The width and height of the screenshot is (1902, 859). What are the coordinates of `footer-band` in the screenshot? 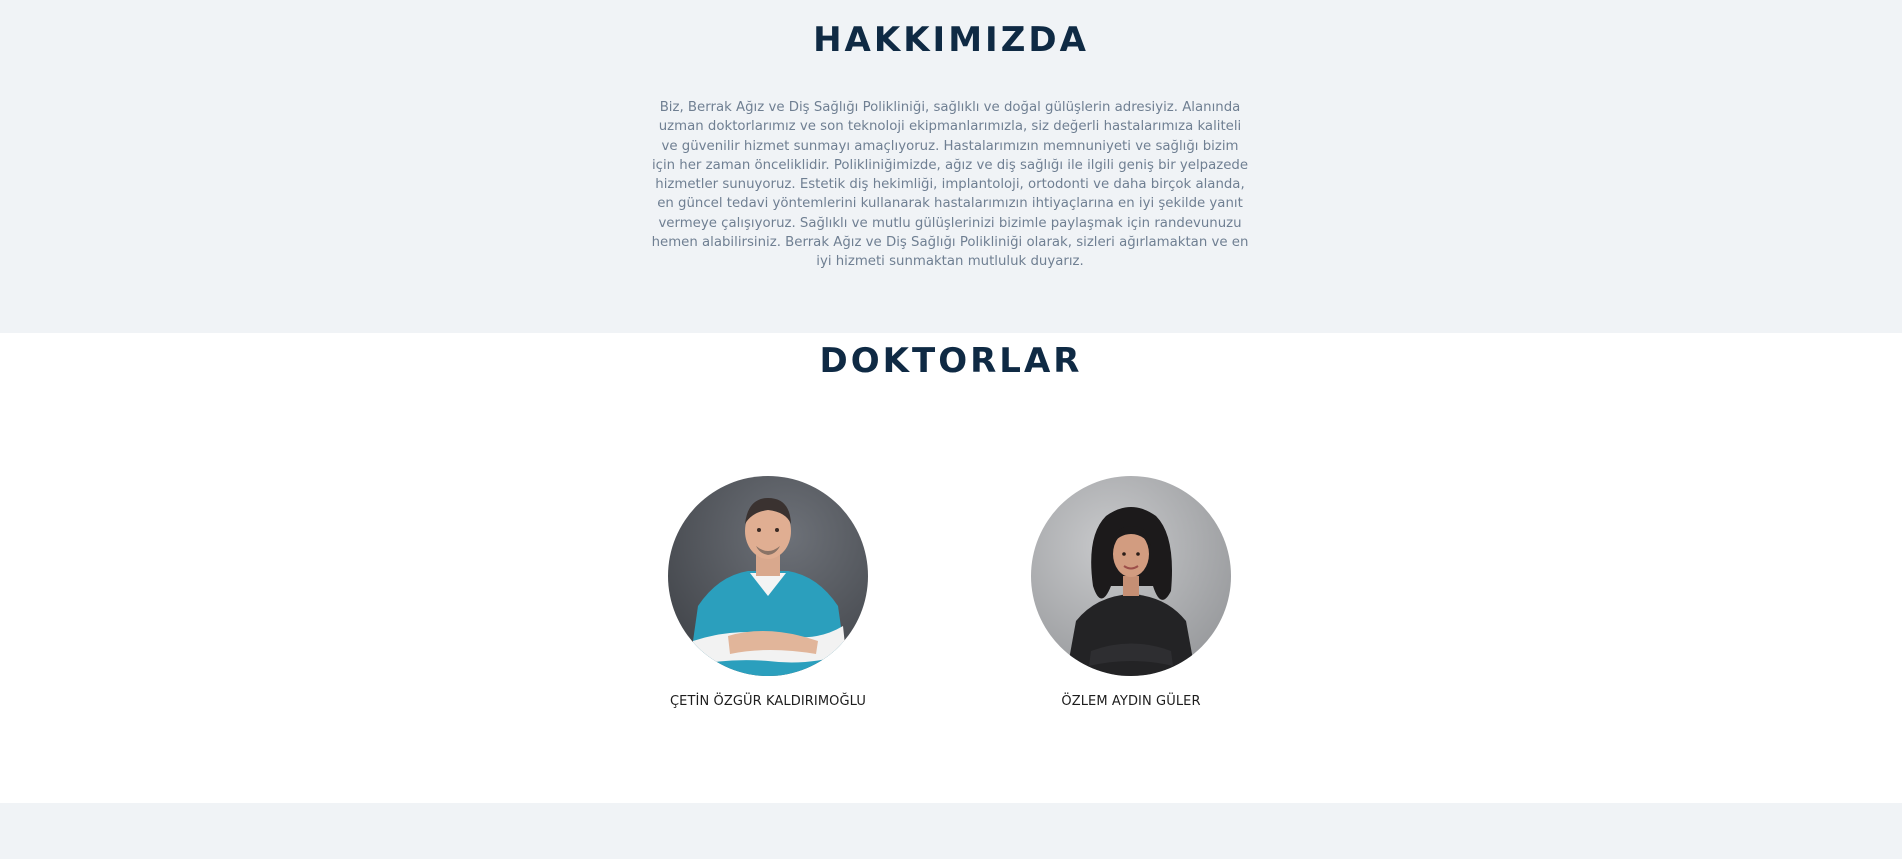 It's located at (951, 831).